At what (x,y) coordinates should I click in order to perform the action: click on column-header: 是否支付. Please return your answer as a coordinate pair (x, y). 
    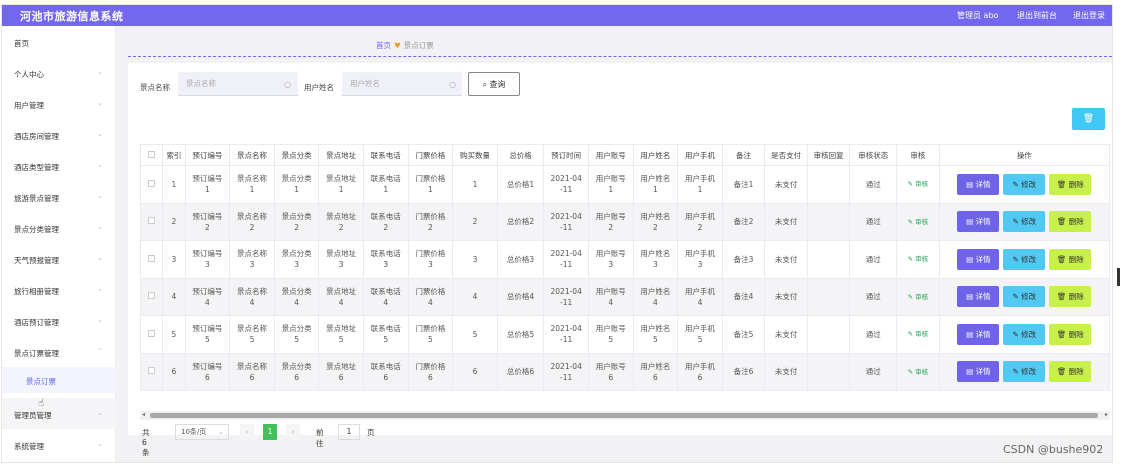
    Looking at the image, I should click on (786, 155).